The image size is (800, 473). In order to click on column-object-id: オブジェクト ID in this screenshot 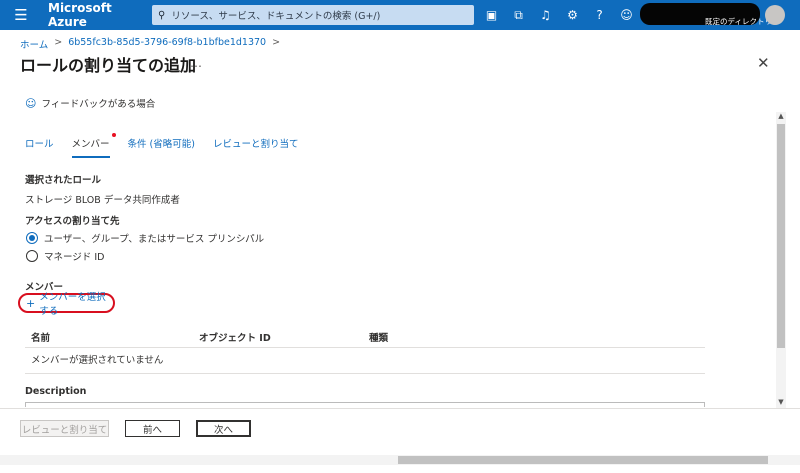, I will do `click(235, 338)`.